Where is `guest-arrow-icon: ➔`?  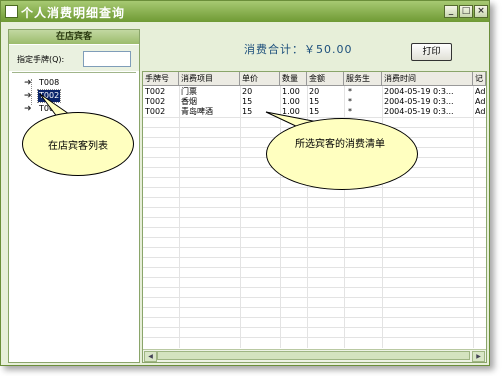
guest-arrow-icon: ➔ is located at coordinates (28, 96).